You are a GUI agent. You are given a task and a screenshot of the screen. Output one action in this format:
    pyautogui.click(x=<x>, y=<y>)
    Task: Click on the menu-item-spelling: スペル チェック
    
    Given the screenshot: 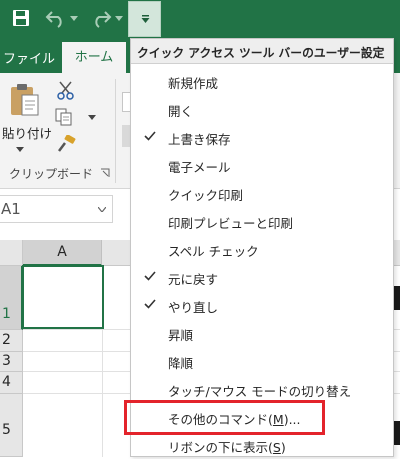 What is the action you would take?
    pyautogui.click(x=262, y=249)
    